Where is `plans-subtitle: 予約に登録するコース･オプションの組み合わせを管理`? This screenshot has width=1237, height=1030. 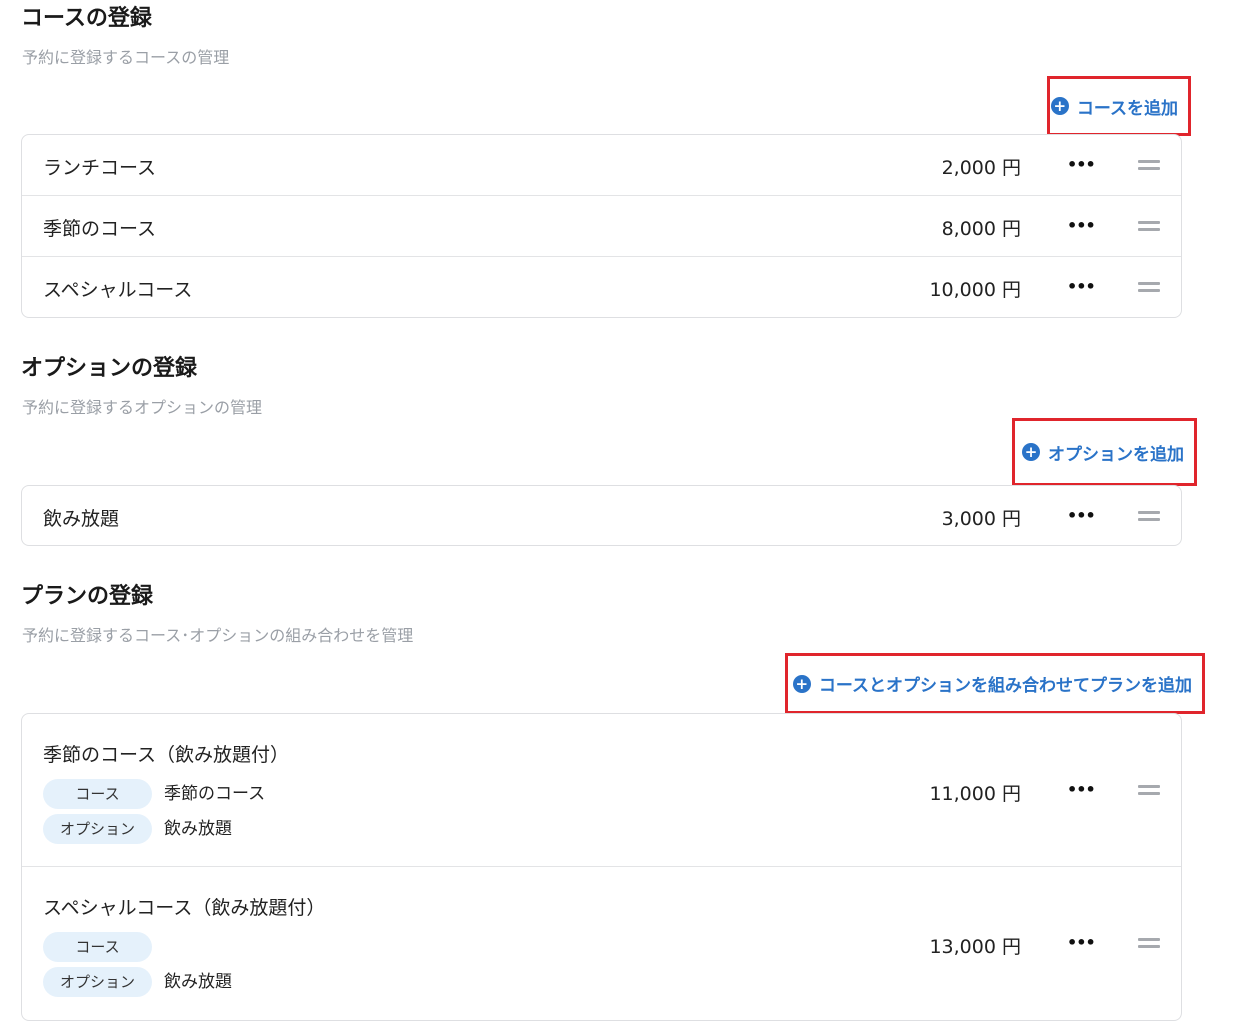
plans-subtitle: 予約に登録するコース･オプションの組み合わせを管理 is located at coordinates (218, 635).